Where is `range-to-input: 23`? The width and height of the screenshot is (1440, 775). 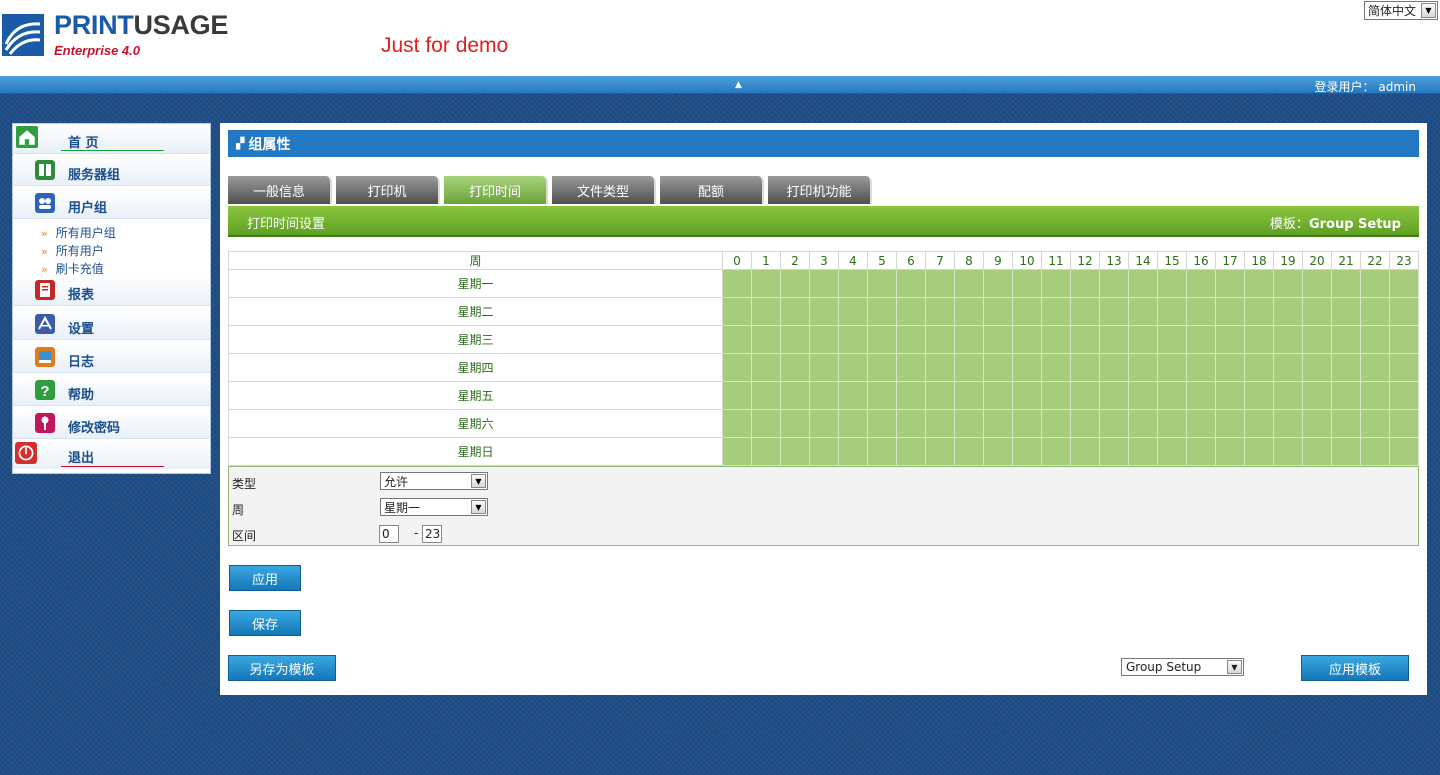 range-to-input: 23 is located at coordinates (432, 534).